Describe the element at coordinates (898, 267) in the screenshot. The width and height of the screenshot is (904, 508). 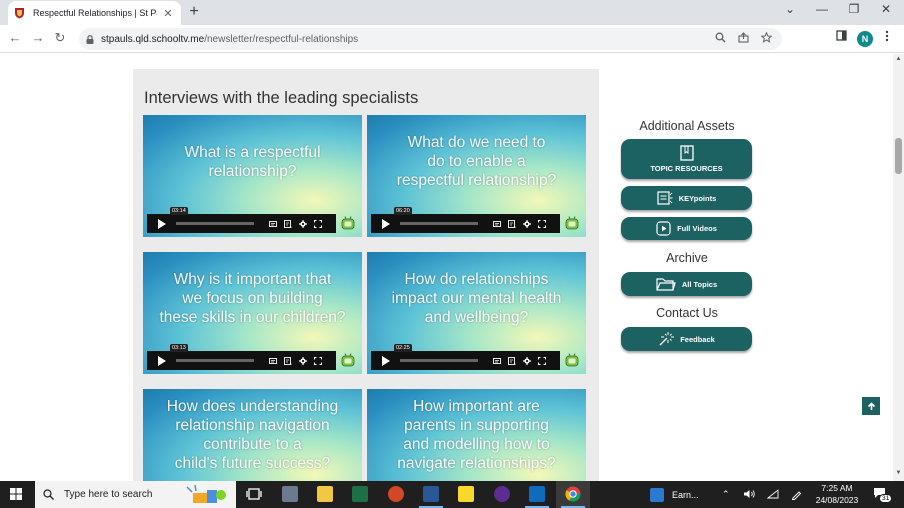
I see `page-scrollbar: ▲ ▼` at that location.